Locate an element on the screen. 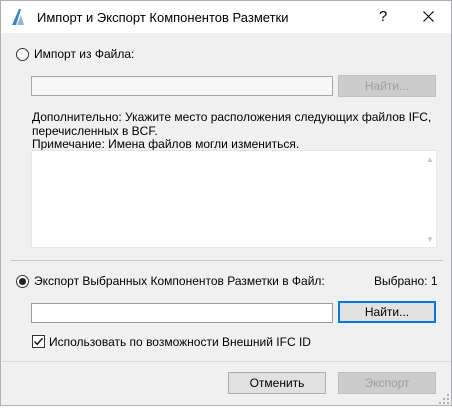 The width and height of the screenshot is (452, 408). cancel-button: Отменить is located at coordinates (277, 383).